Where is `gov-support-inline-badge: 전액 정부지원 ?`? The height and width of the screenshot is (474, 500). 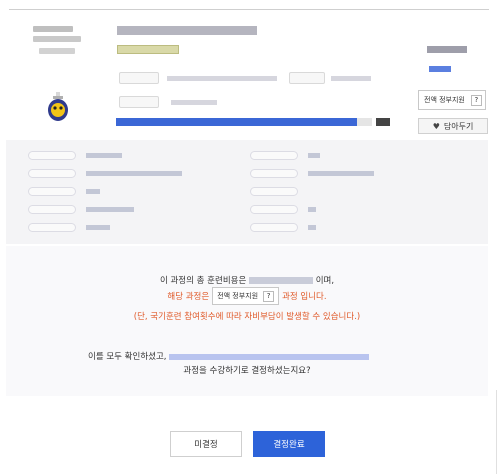 gov-support-inline-badge: 전액 정부지원 ? is located at coordinates (246, 296).